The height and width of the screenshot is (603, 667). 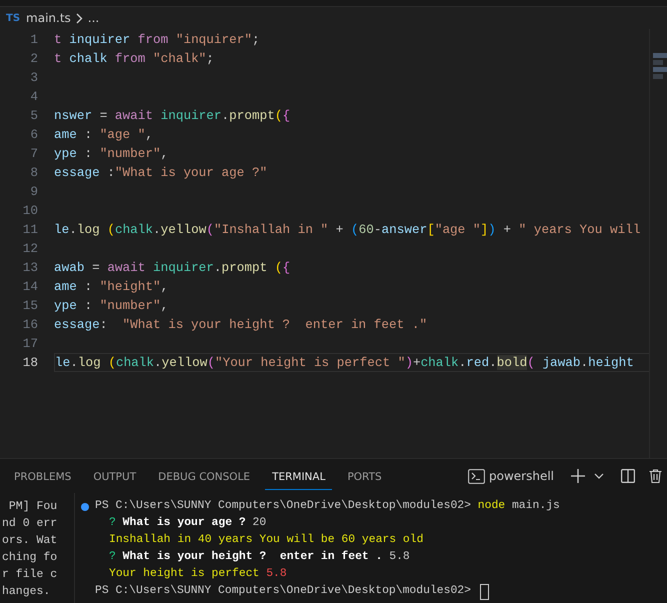 What do you see at coordinates (34, 96) in the screenshot?
I see `line-number: 4` at bounding box center [34, 96].